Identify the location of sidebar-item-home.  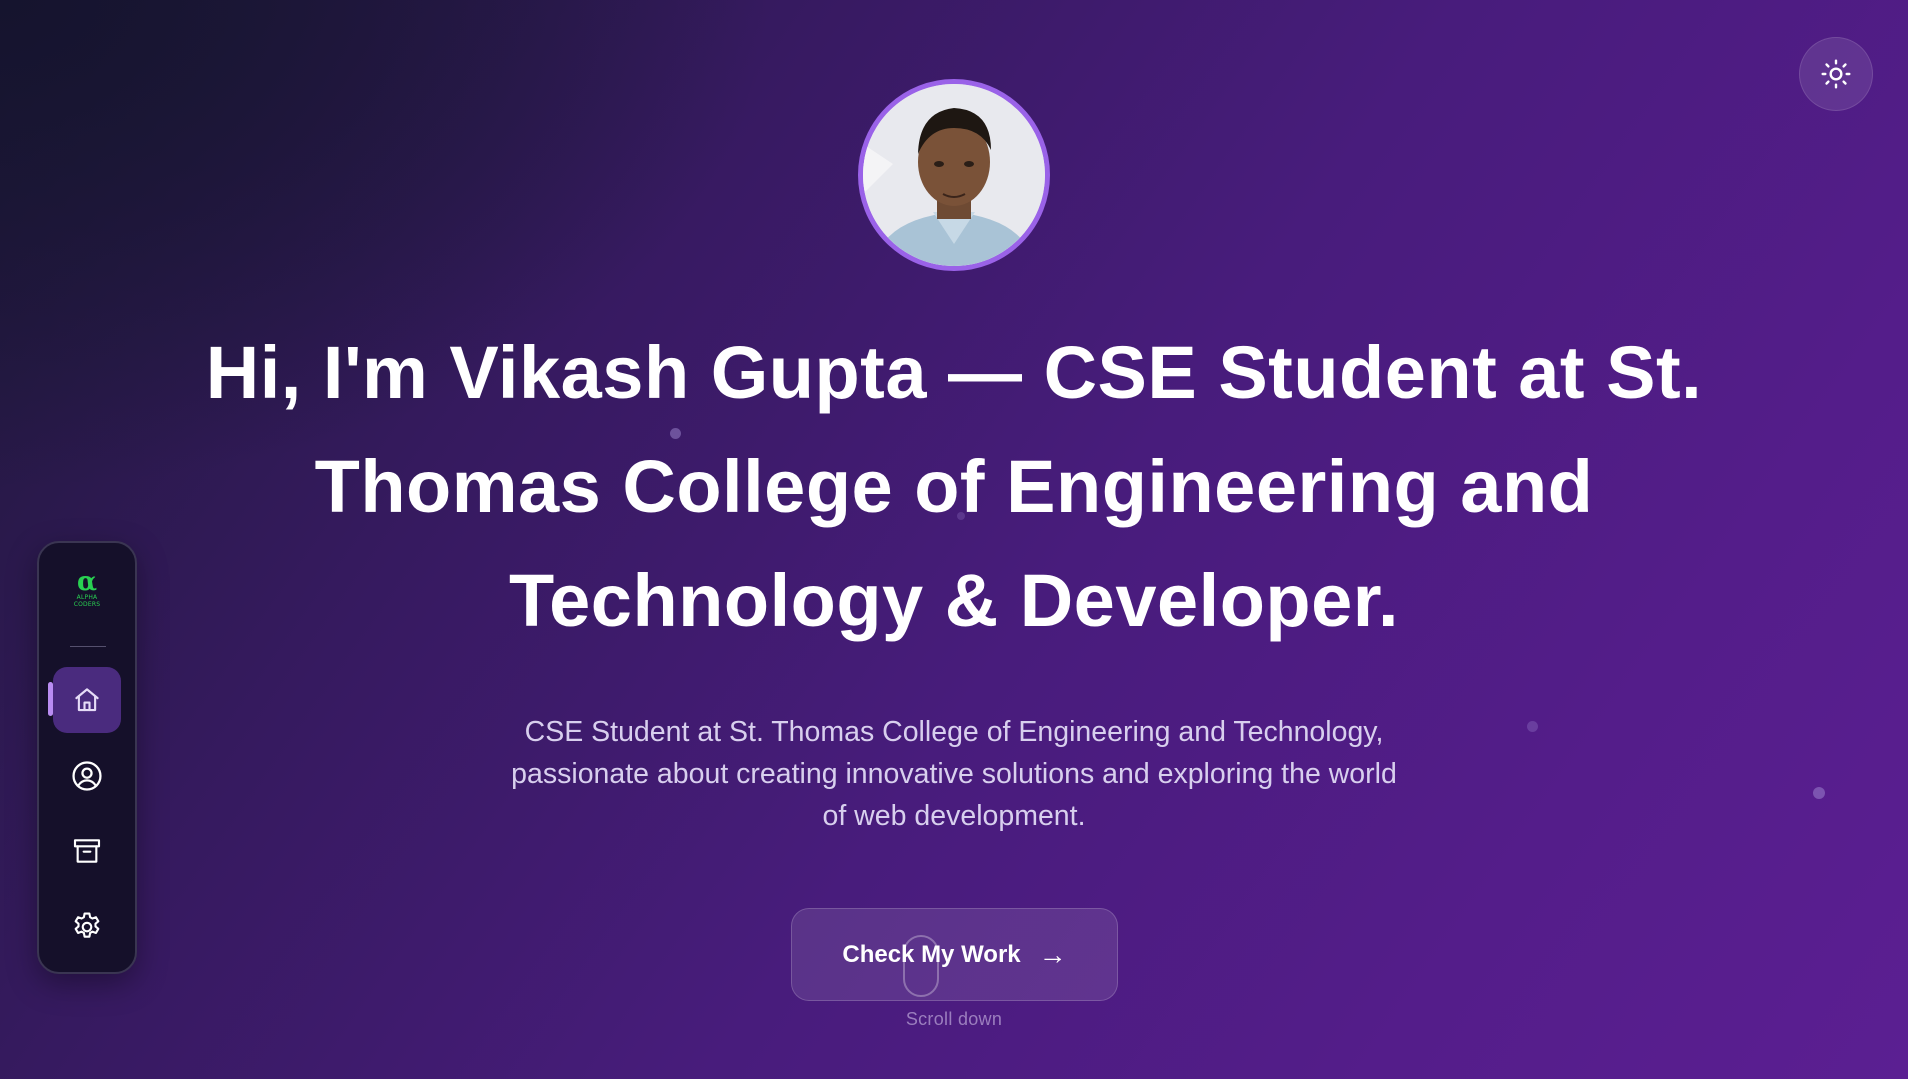
(87, 700).